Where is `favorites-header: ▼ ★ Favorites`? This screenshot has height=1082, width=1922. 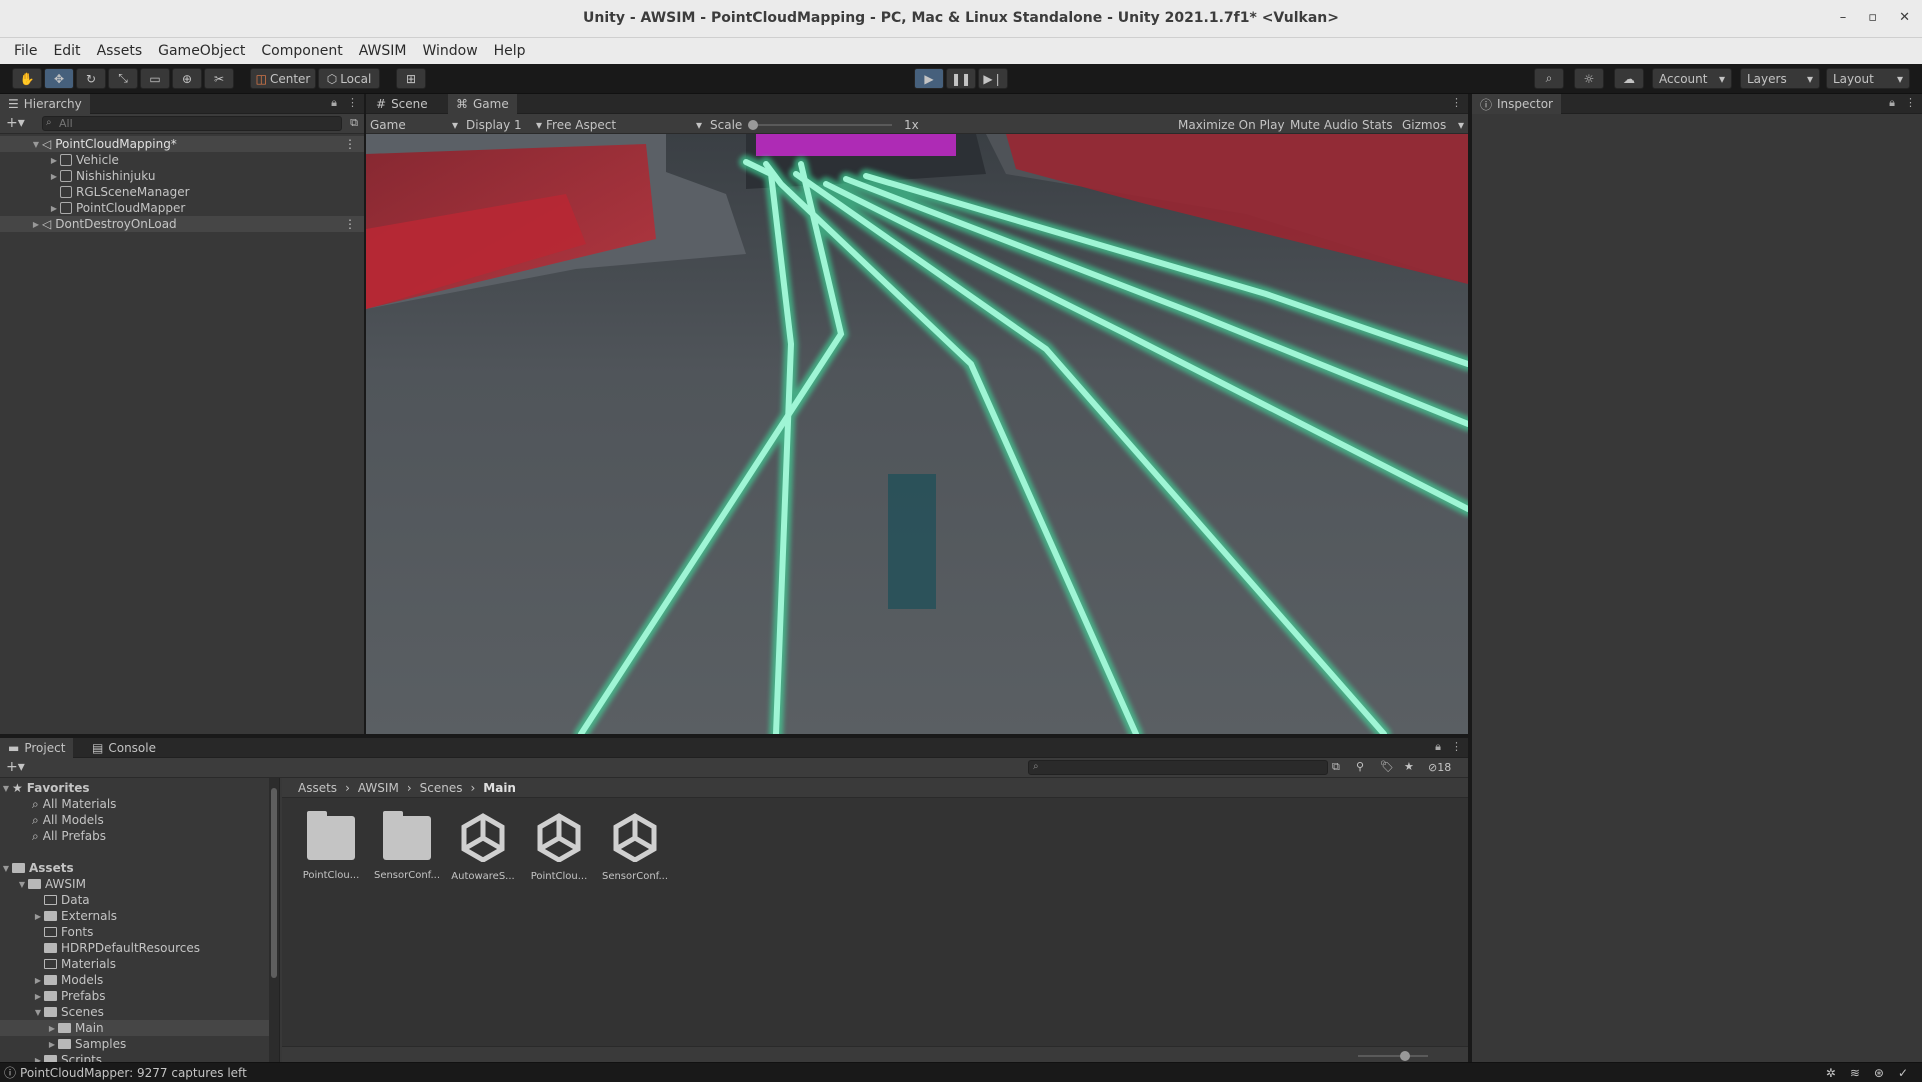 favorites-header: ▼ ★ Favorites is located at coordinates (139, 788).